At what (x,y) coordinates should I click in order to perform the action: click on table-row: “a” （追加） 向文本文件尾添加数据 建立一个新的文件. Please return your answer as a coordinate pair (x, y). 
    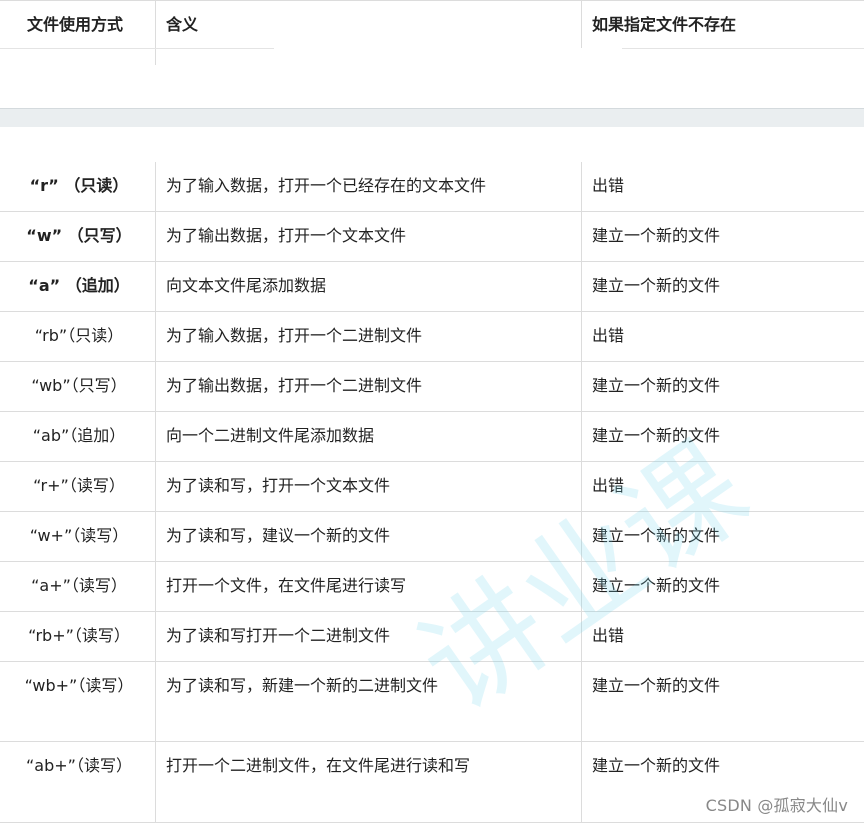
    Looking at the image, I should click on (432, 287).